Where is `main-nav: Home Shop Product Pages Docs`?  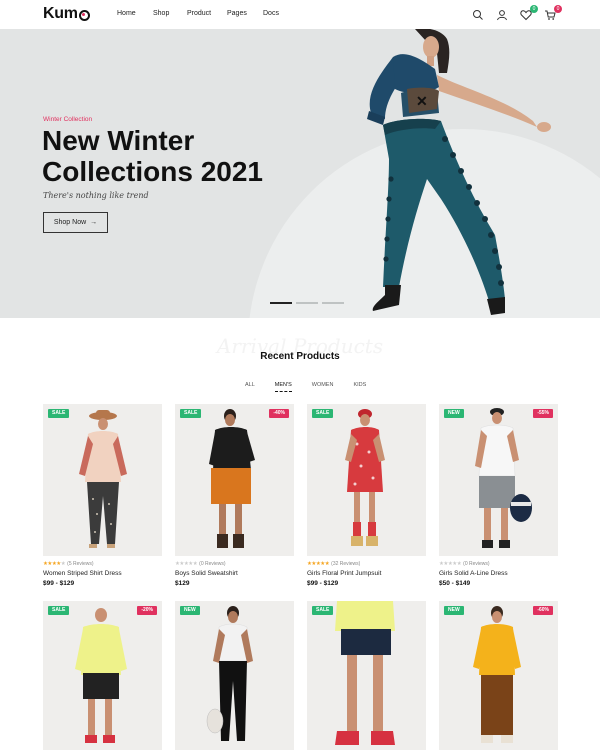
main-nav: Home Shop Product Pages Docs is located at coordinates (198, 13).